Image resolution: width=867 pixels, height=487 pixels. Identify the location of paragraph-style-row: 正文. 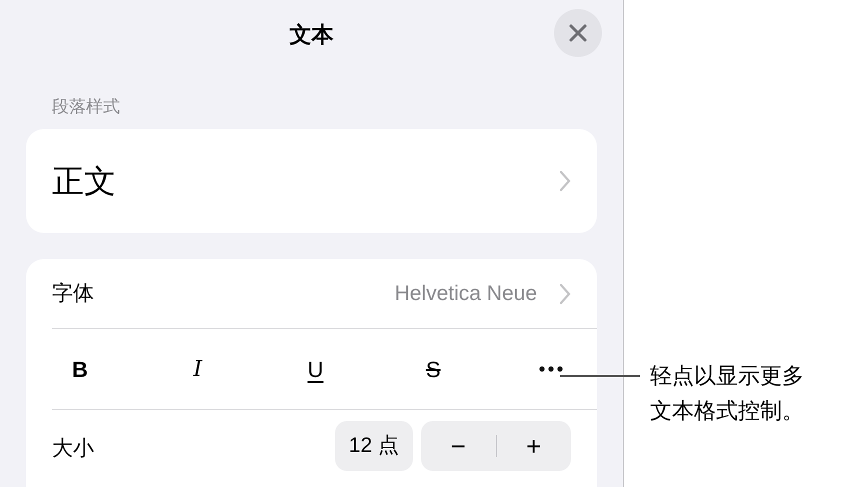
(311, 181).